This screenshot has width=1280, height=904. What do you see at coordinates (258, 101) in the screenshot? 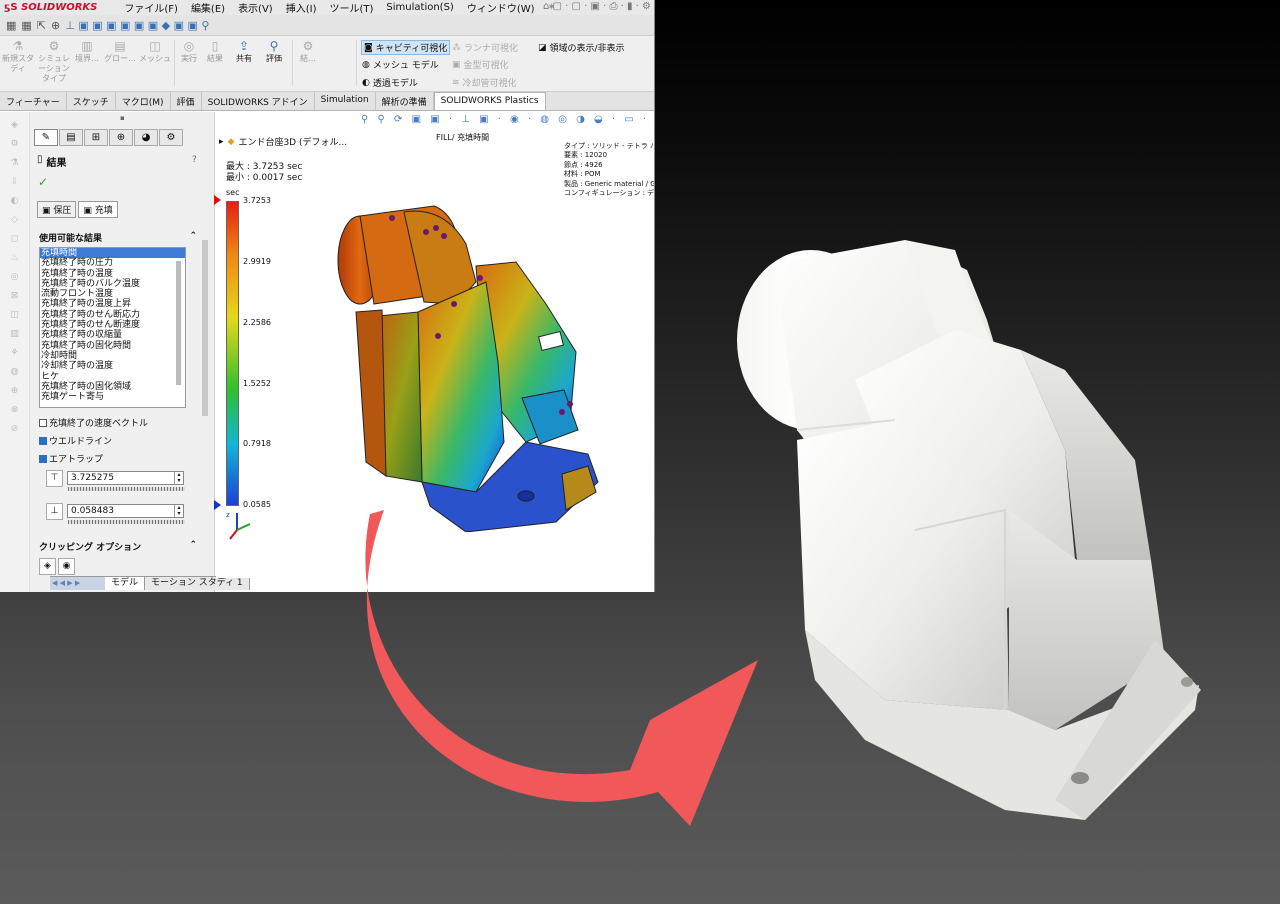
I see `tab-addins: SOLIDWORKS アドイン` at bounding box center [258, 101].